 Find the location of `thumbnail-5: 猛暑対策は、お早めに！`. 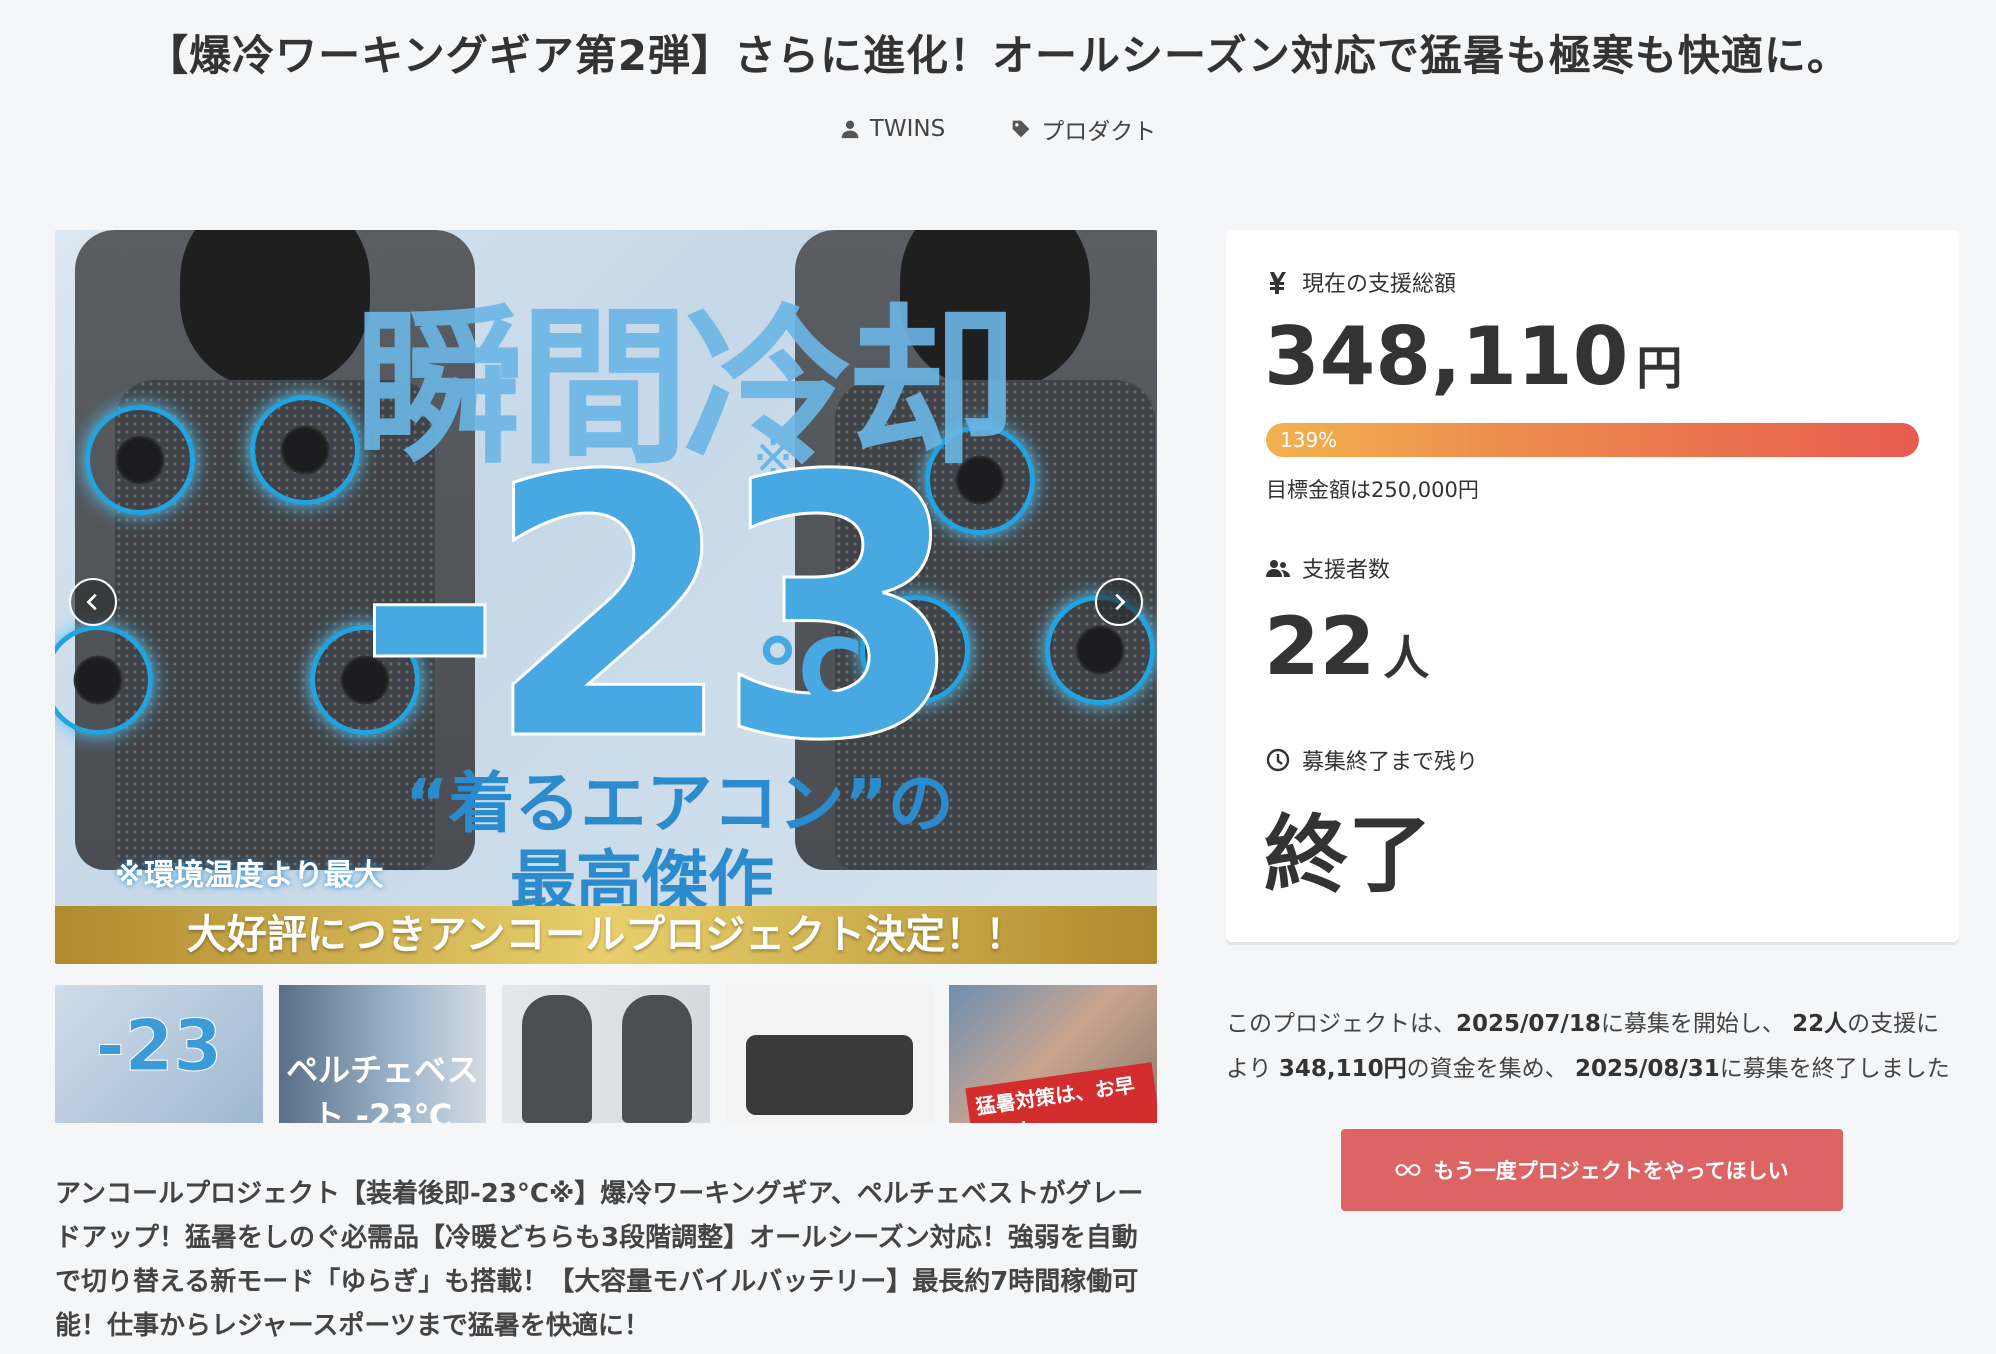

thumbnail-5: 猛暑対策は、お早めに！ is located at coordinates (1053, 1054).